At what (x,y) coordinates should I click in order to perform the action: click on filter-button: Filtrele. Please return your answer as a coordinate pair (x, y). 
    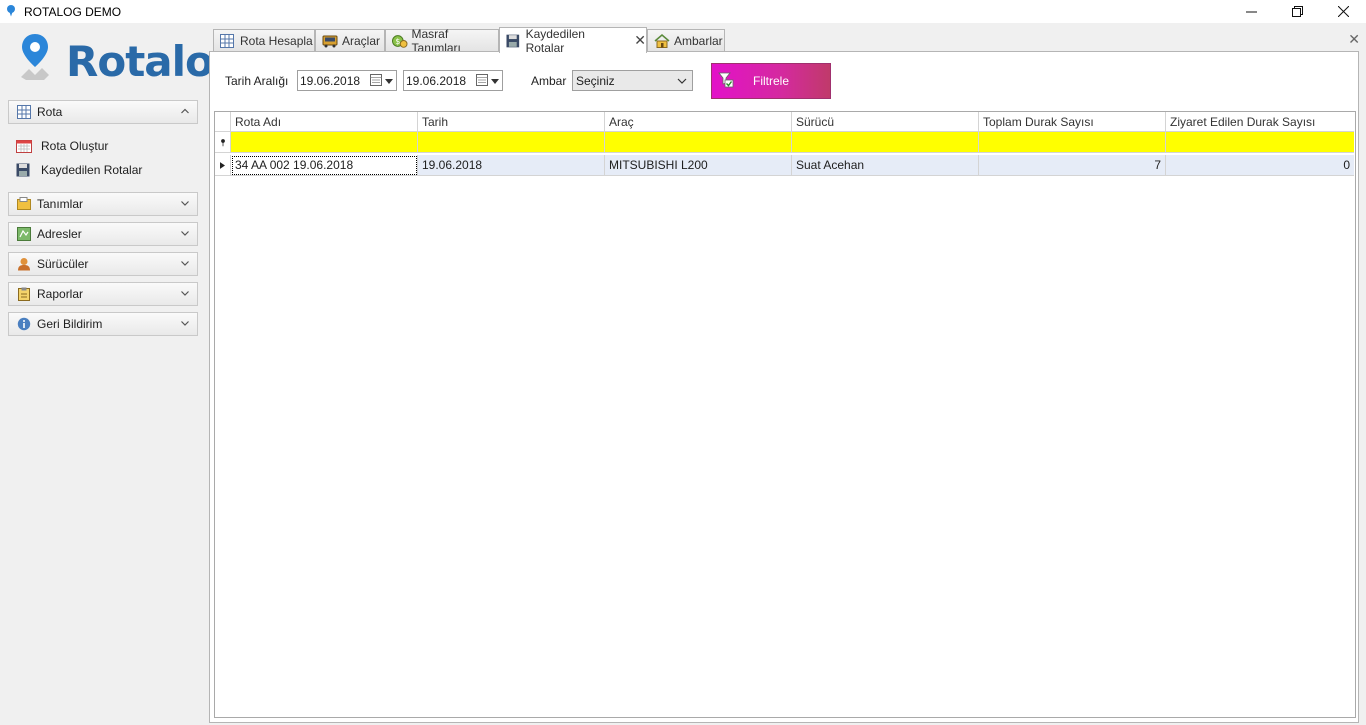
    Looking at the image, I should click on (771, 81).